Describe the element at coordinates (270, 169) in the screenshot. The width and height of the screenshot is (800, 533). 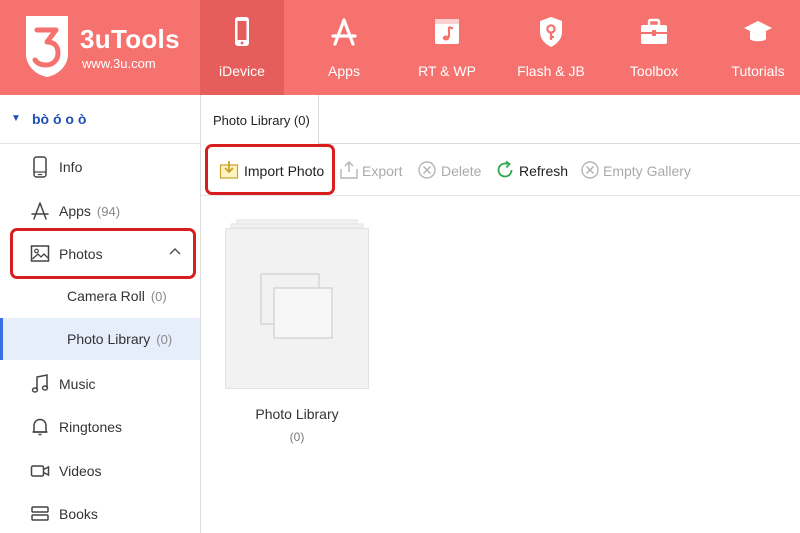
I see `import-highlight-box` at that location.